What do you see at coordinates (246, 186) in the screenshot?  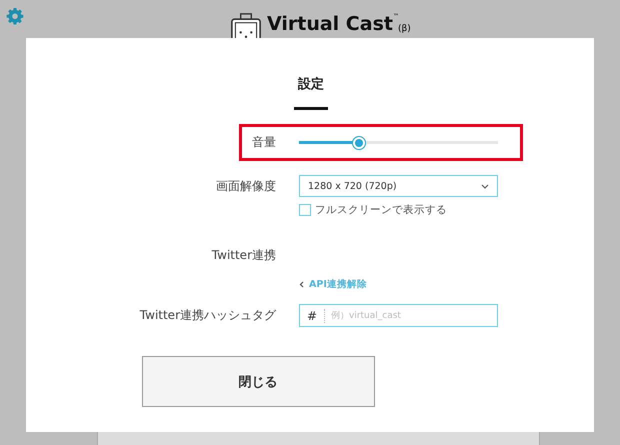 I see `resolution-label: 画面解像度` at bounding box center [246, 186].